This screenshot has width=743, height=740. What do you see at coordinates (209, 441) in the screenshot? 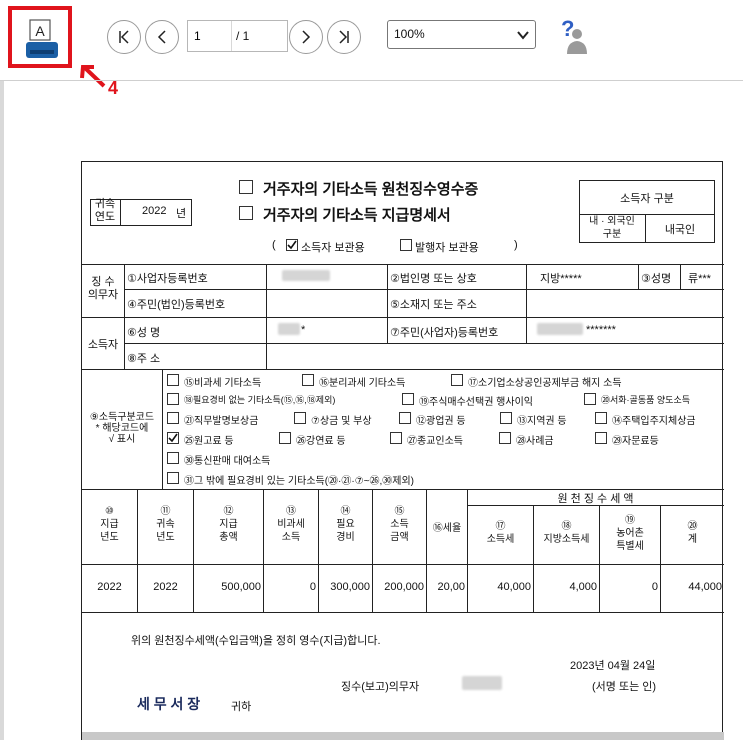
I see `code-label-item: ㉕원고료 등` at bounding box center [209, 441].